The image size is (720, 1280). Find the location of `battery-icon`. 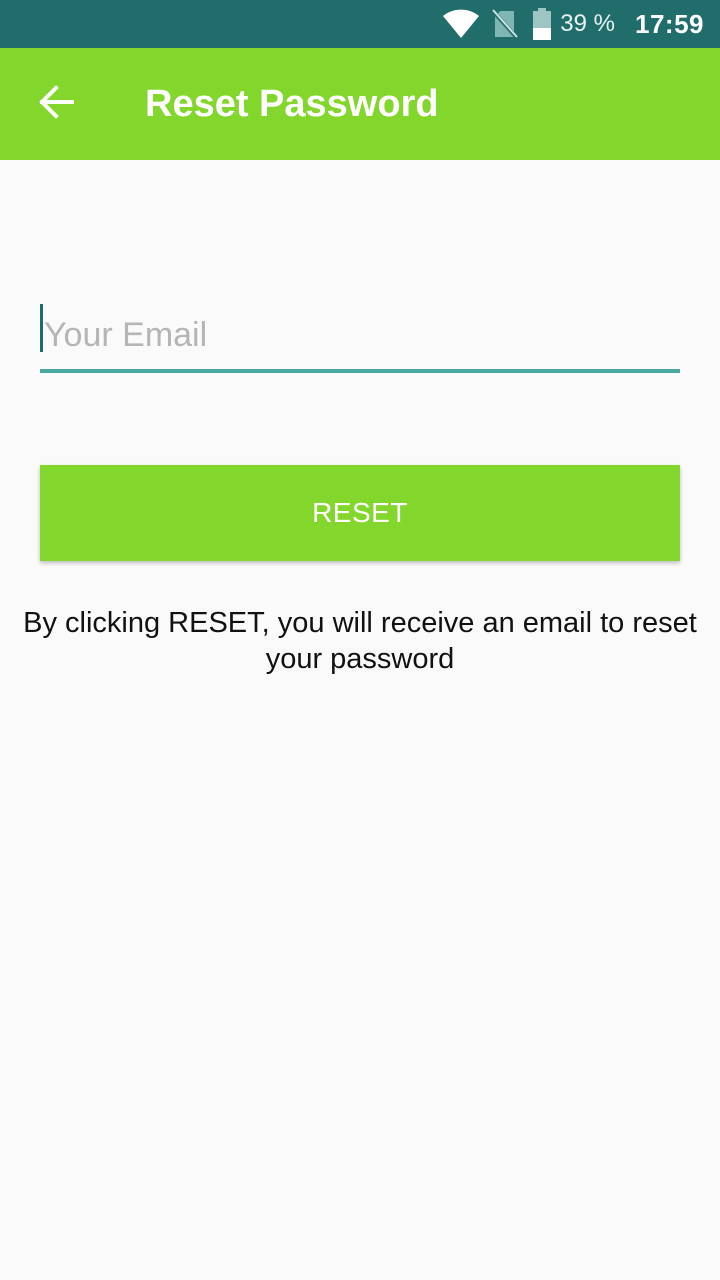

battery-icon is located at coordinates (542, 24).